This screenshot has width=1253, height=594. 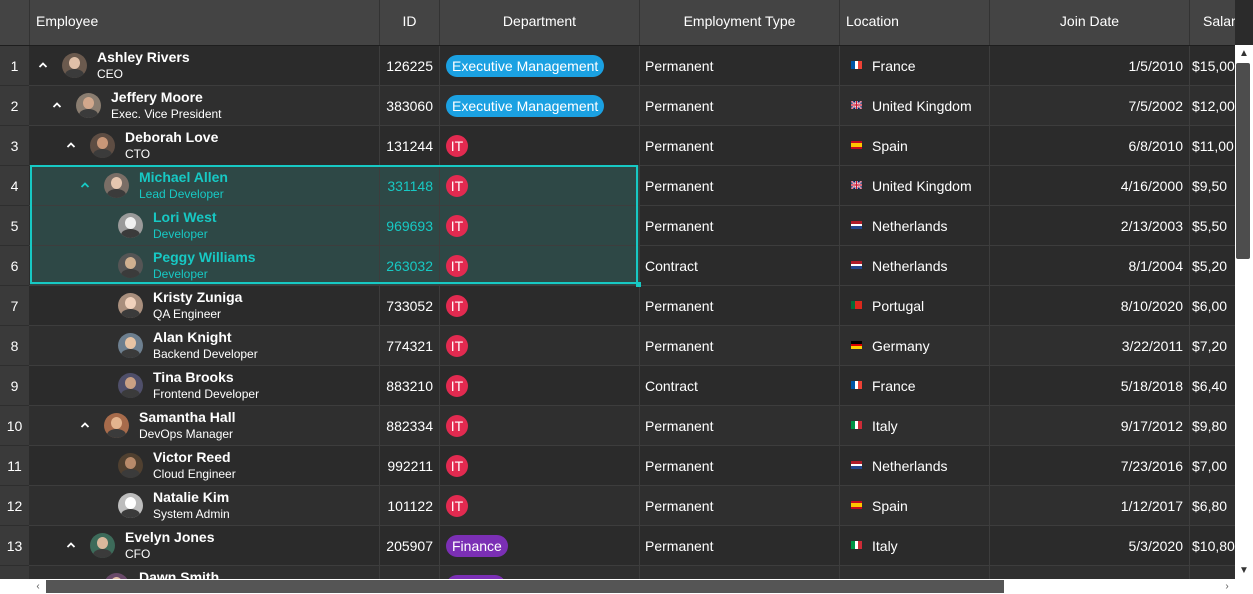 What do you see at coordinates (929, 266) in the screenshot?
I see `location: Netherlands` at bounding box center [929, 266].